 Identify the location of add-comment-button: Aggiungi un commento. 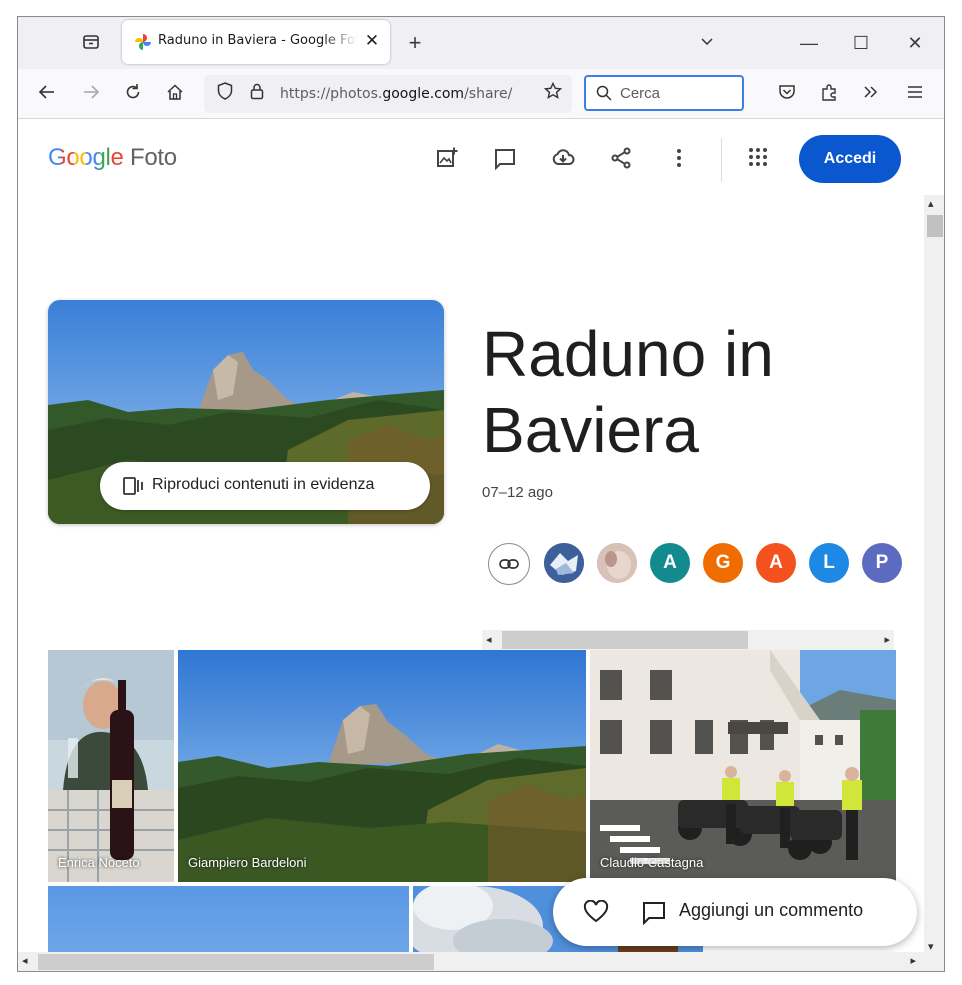
(771, 910).